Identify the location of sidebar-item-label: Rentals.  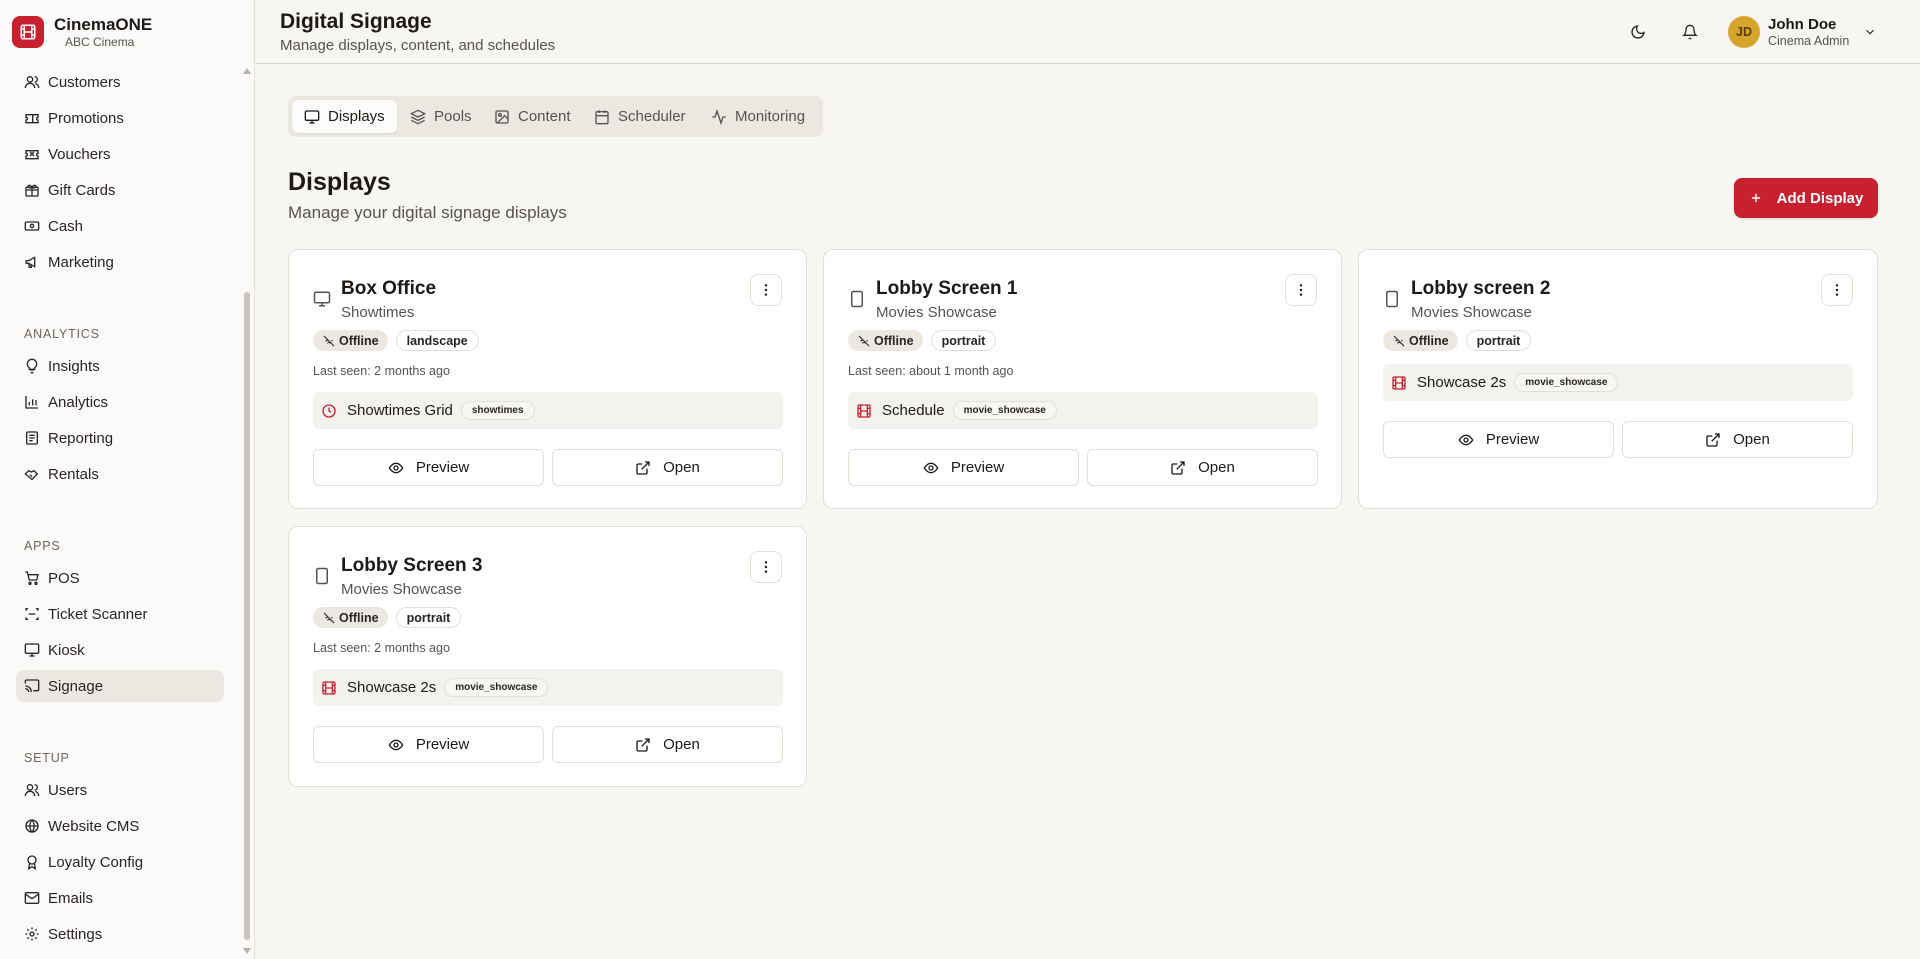
(73, 474).